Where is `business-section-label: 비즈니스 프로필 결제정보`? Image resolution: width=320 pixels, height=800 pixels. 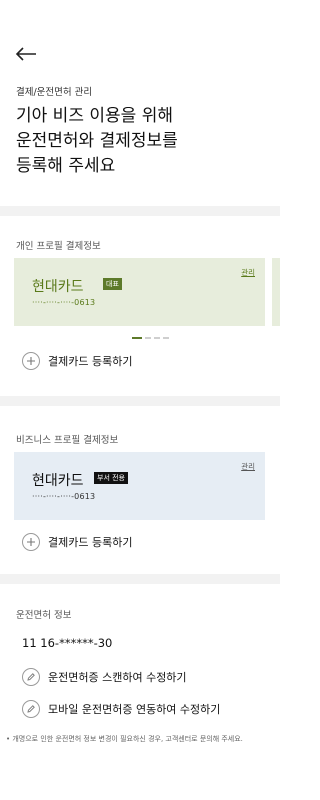
business-section-label: 비즈니스 프로필 결제정보 is located at coordinates (67, 440).